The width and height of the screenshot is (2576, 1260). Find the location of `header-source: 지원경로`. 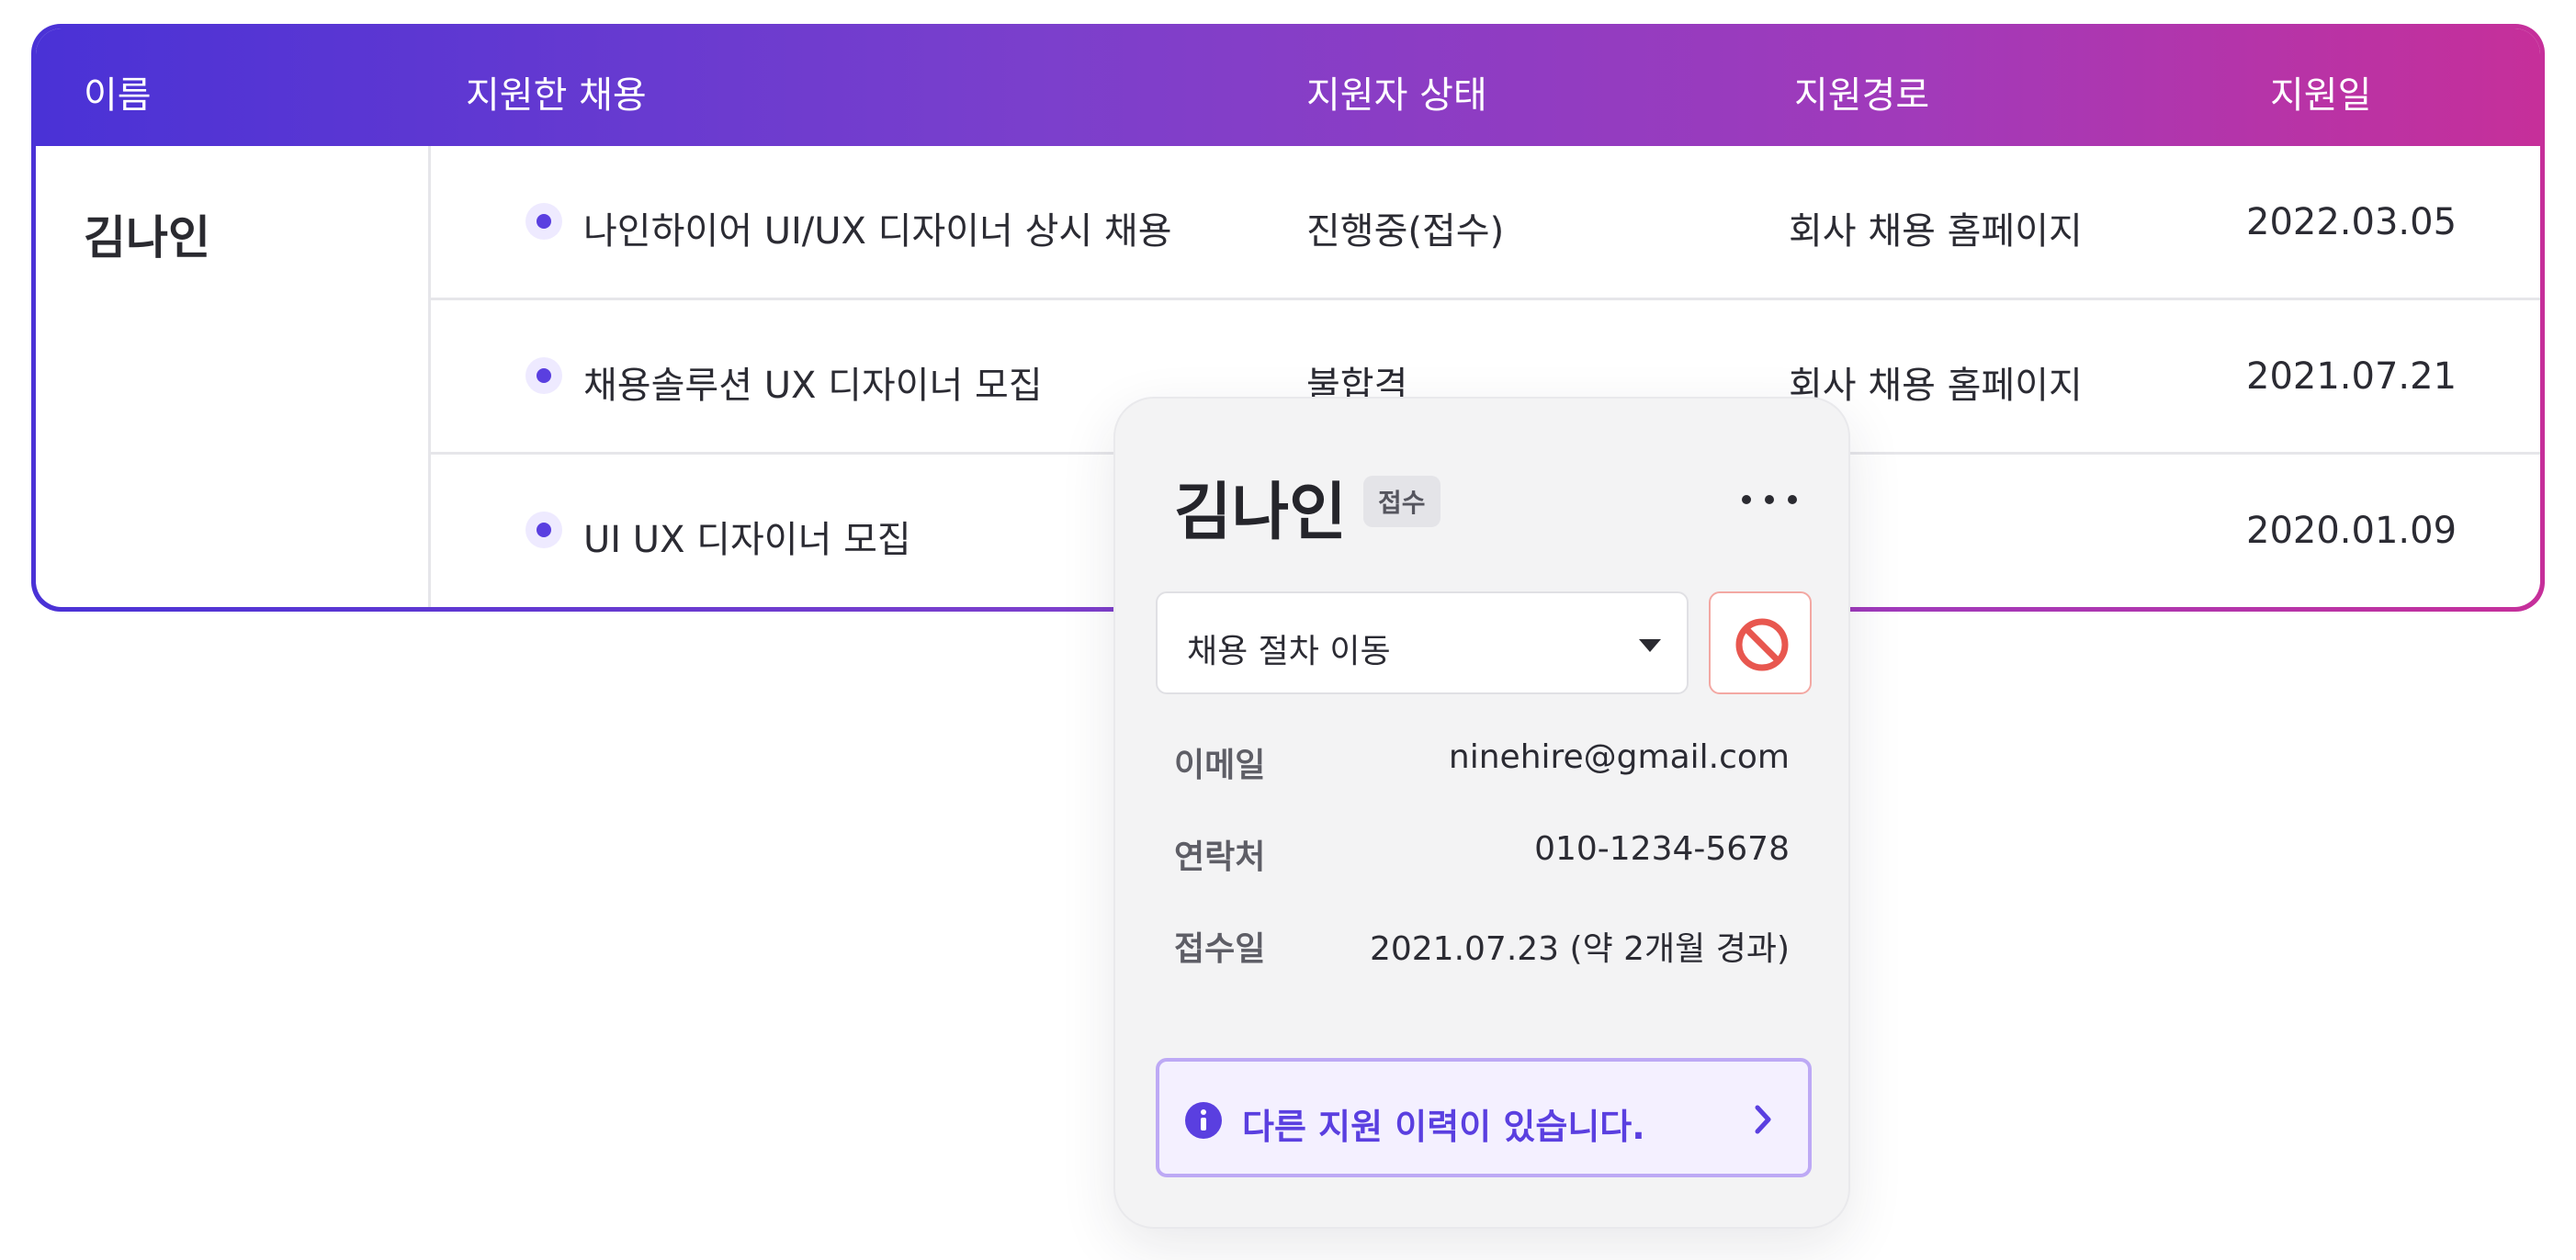

header-source: 지원경로 is located at coordinates (1862, 95).